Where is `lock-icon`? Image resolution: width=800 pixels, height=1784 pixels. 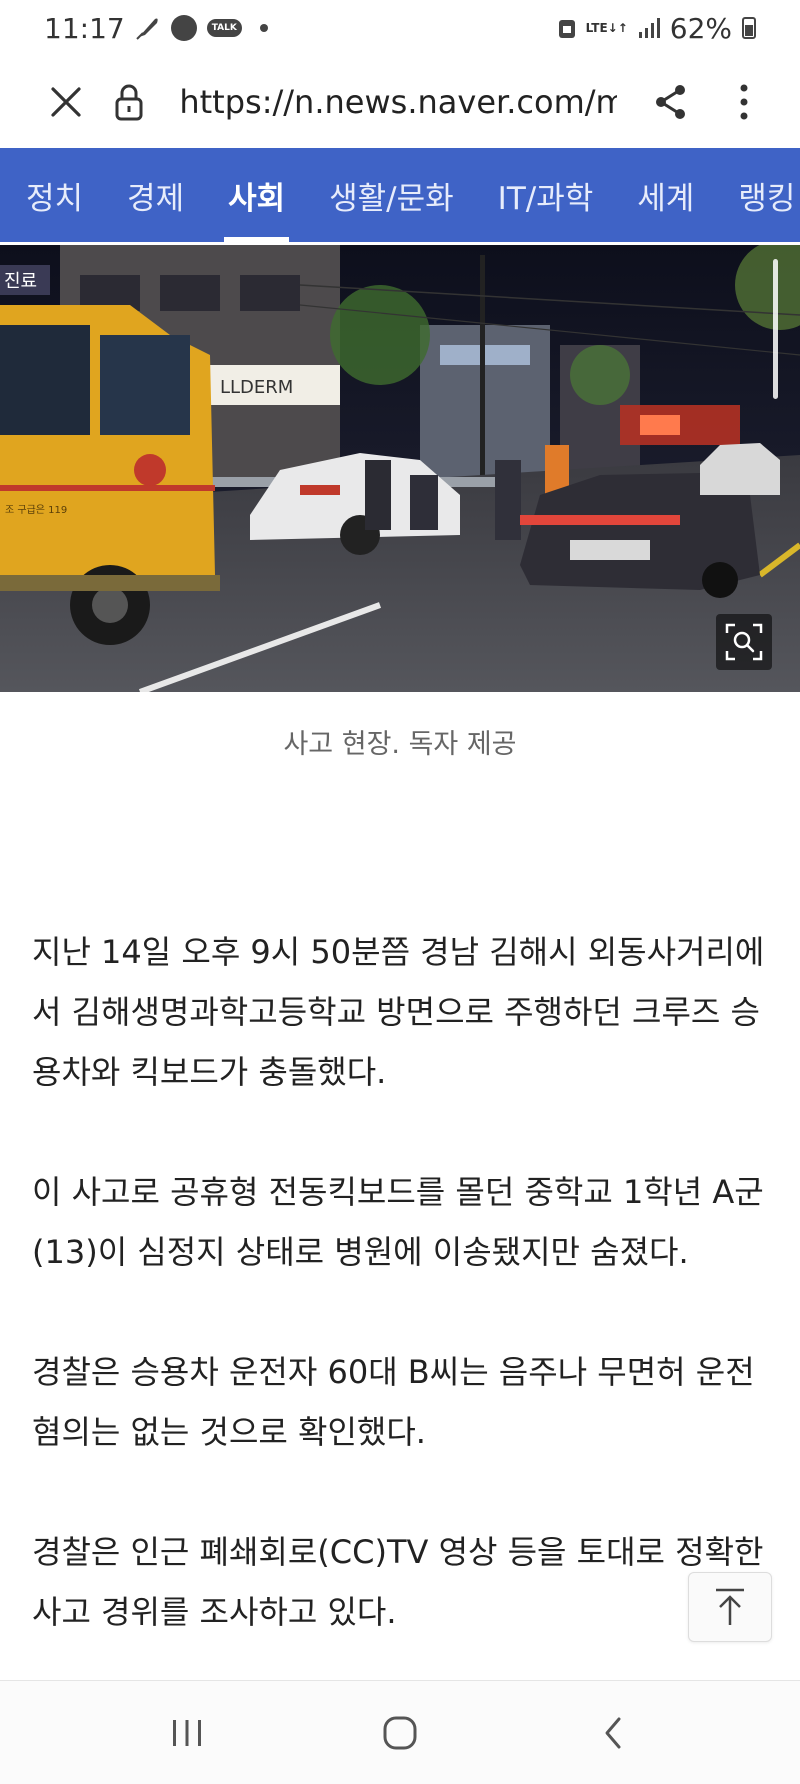
lock-icon is located at coordinates (130, 102).